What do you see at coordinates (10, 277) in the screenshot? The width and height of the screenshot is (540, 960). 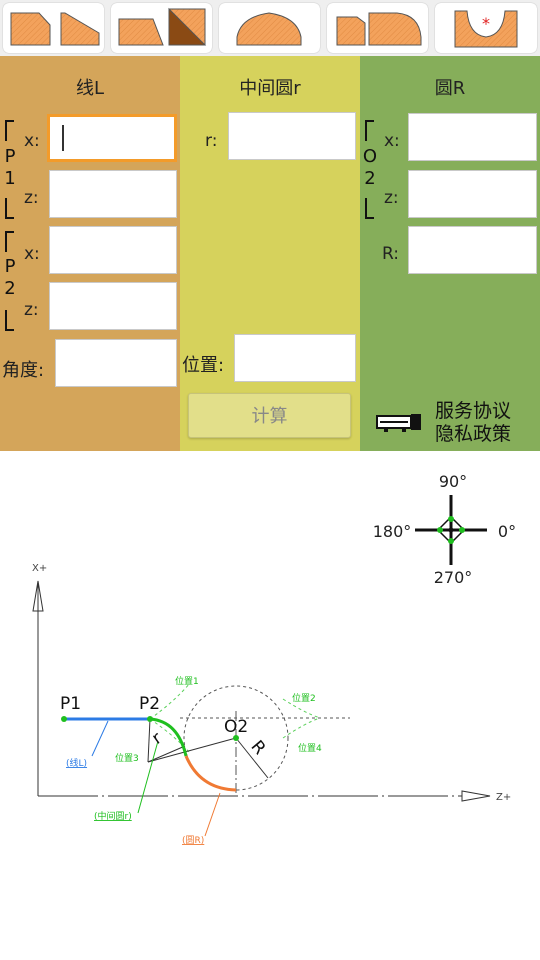 I see `p2-vertical-label: P2` at bounding box center [10, 277].